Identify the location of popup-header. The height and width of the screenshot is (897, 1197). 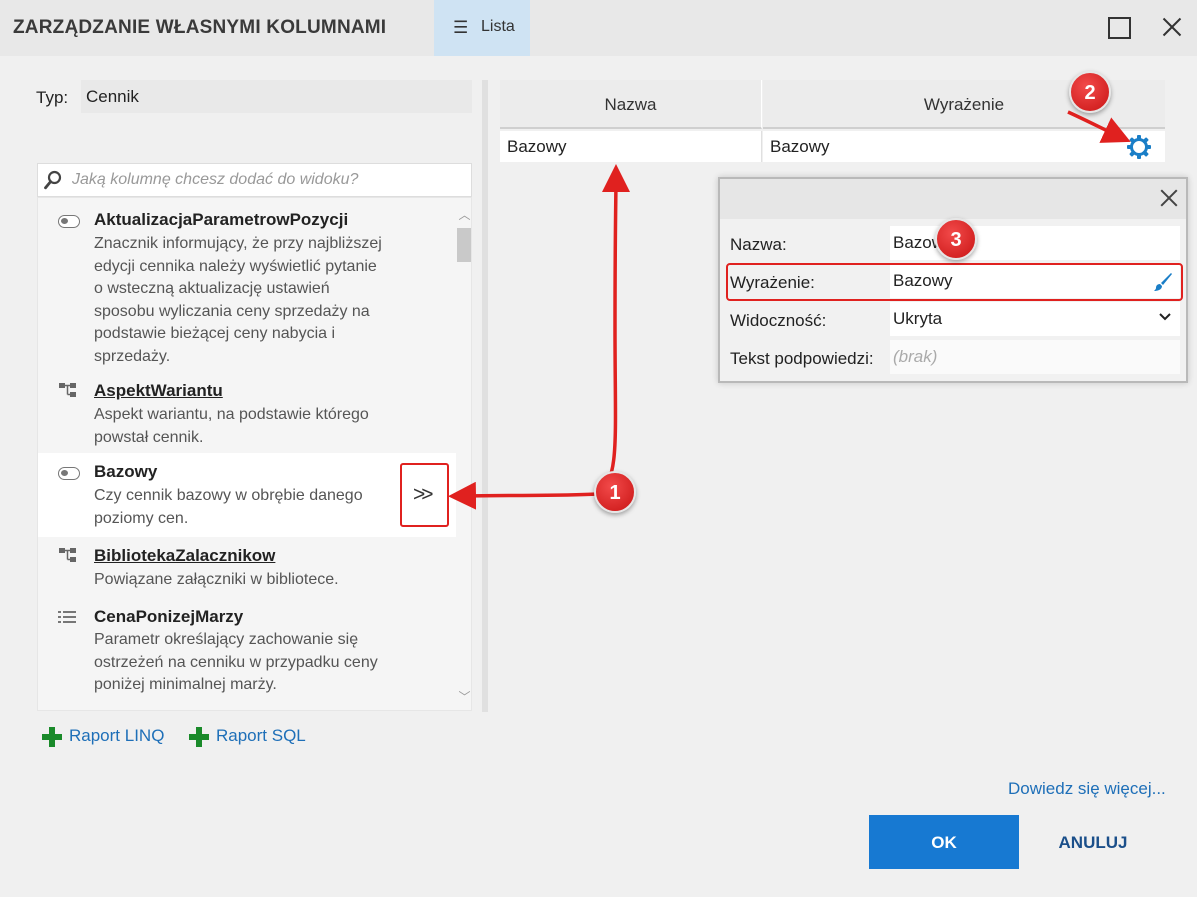
(953, 199).